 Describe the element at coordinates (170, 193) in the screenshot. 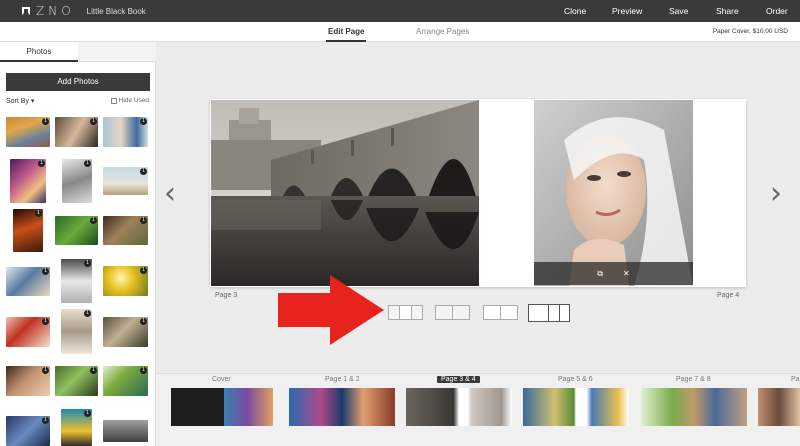

I see `previous-page-arrow-icon: ‹` at that location.